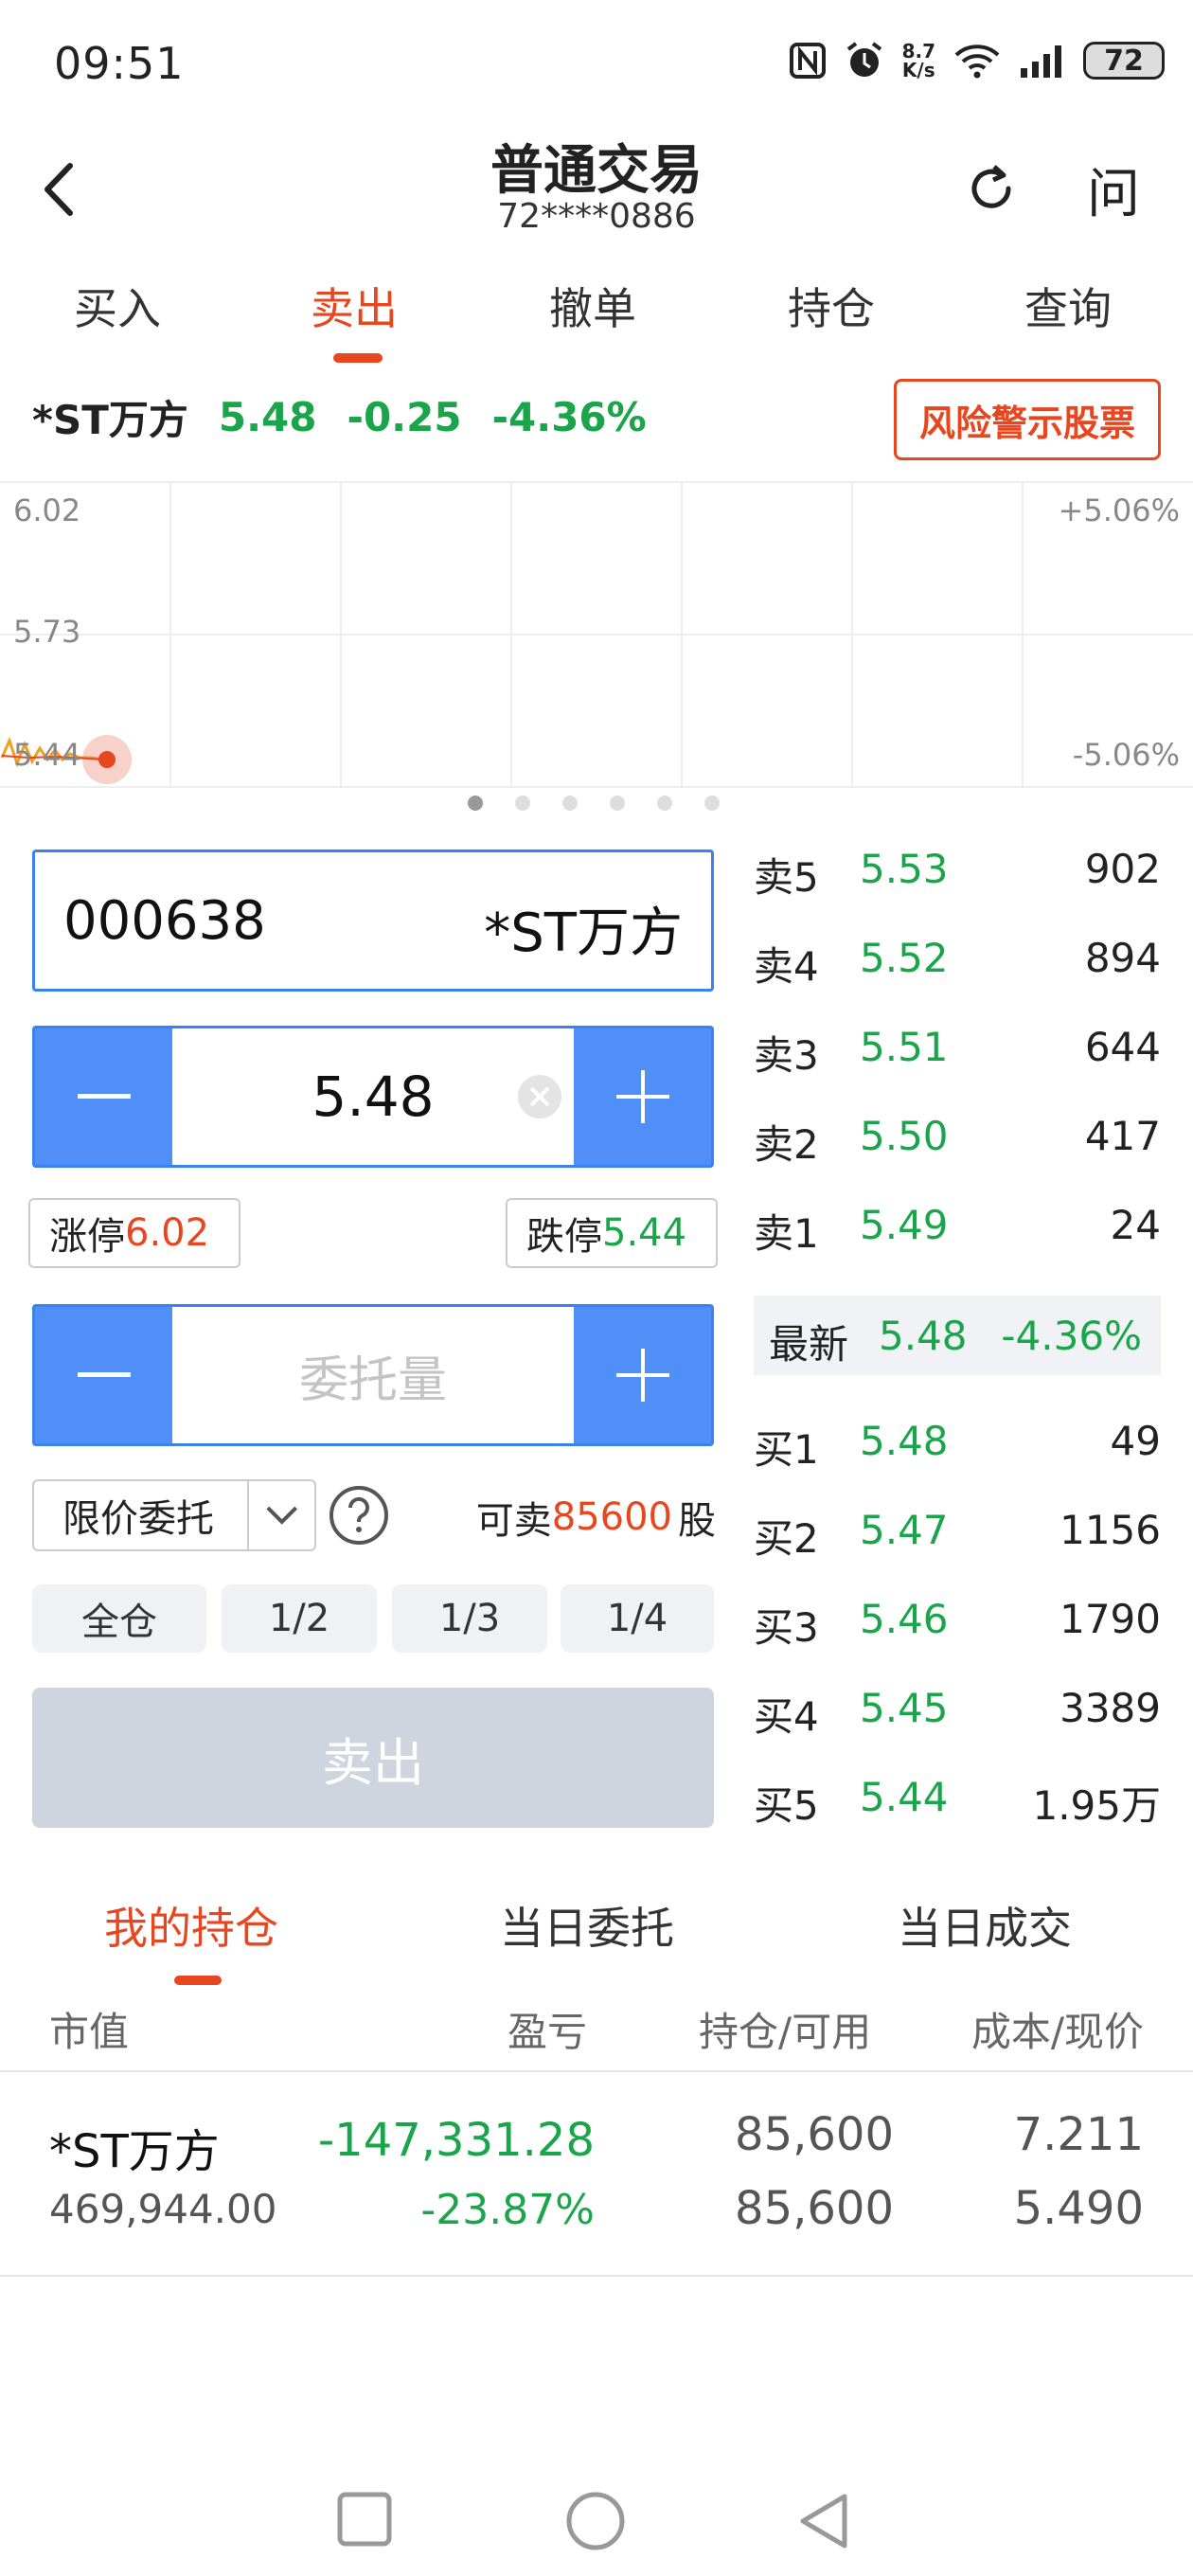 This screenshot has width=1193, height=2576. Describe the element at coordinates (373, 1758) in the screenshot. I see `sell-button: 卖出` at that location.